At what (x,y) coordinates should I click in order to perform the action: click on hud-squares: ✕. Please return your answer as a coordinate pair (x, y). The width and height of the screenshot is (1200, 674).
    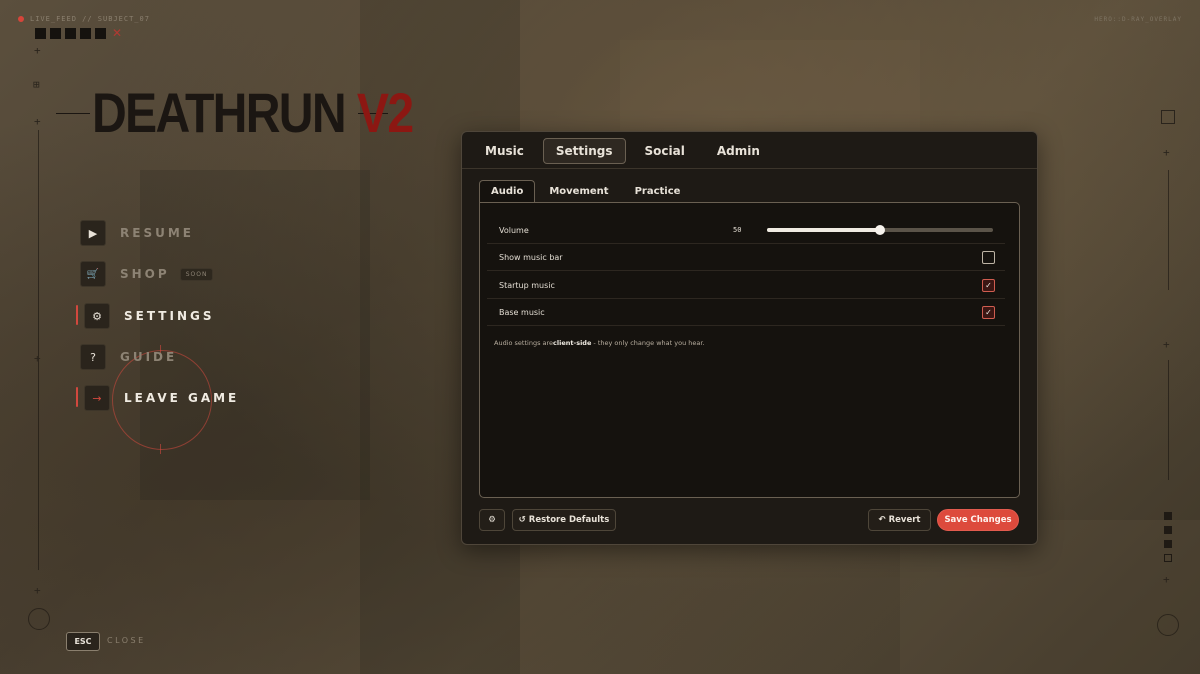
    Looking at the image, I should click on (78, 33).